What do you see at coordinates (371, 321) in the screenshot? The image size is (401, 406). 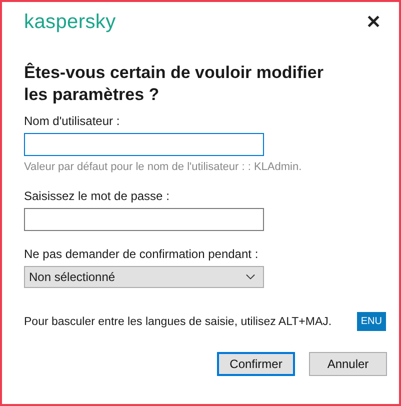 I see `language-indicator: ENU` at bounding box center [371, 321].